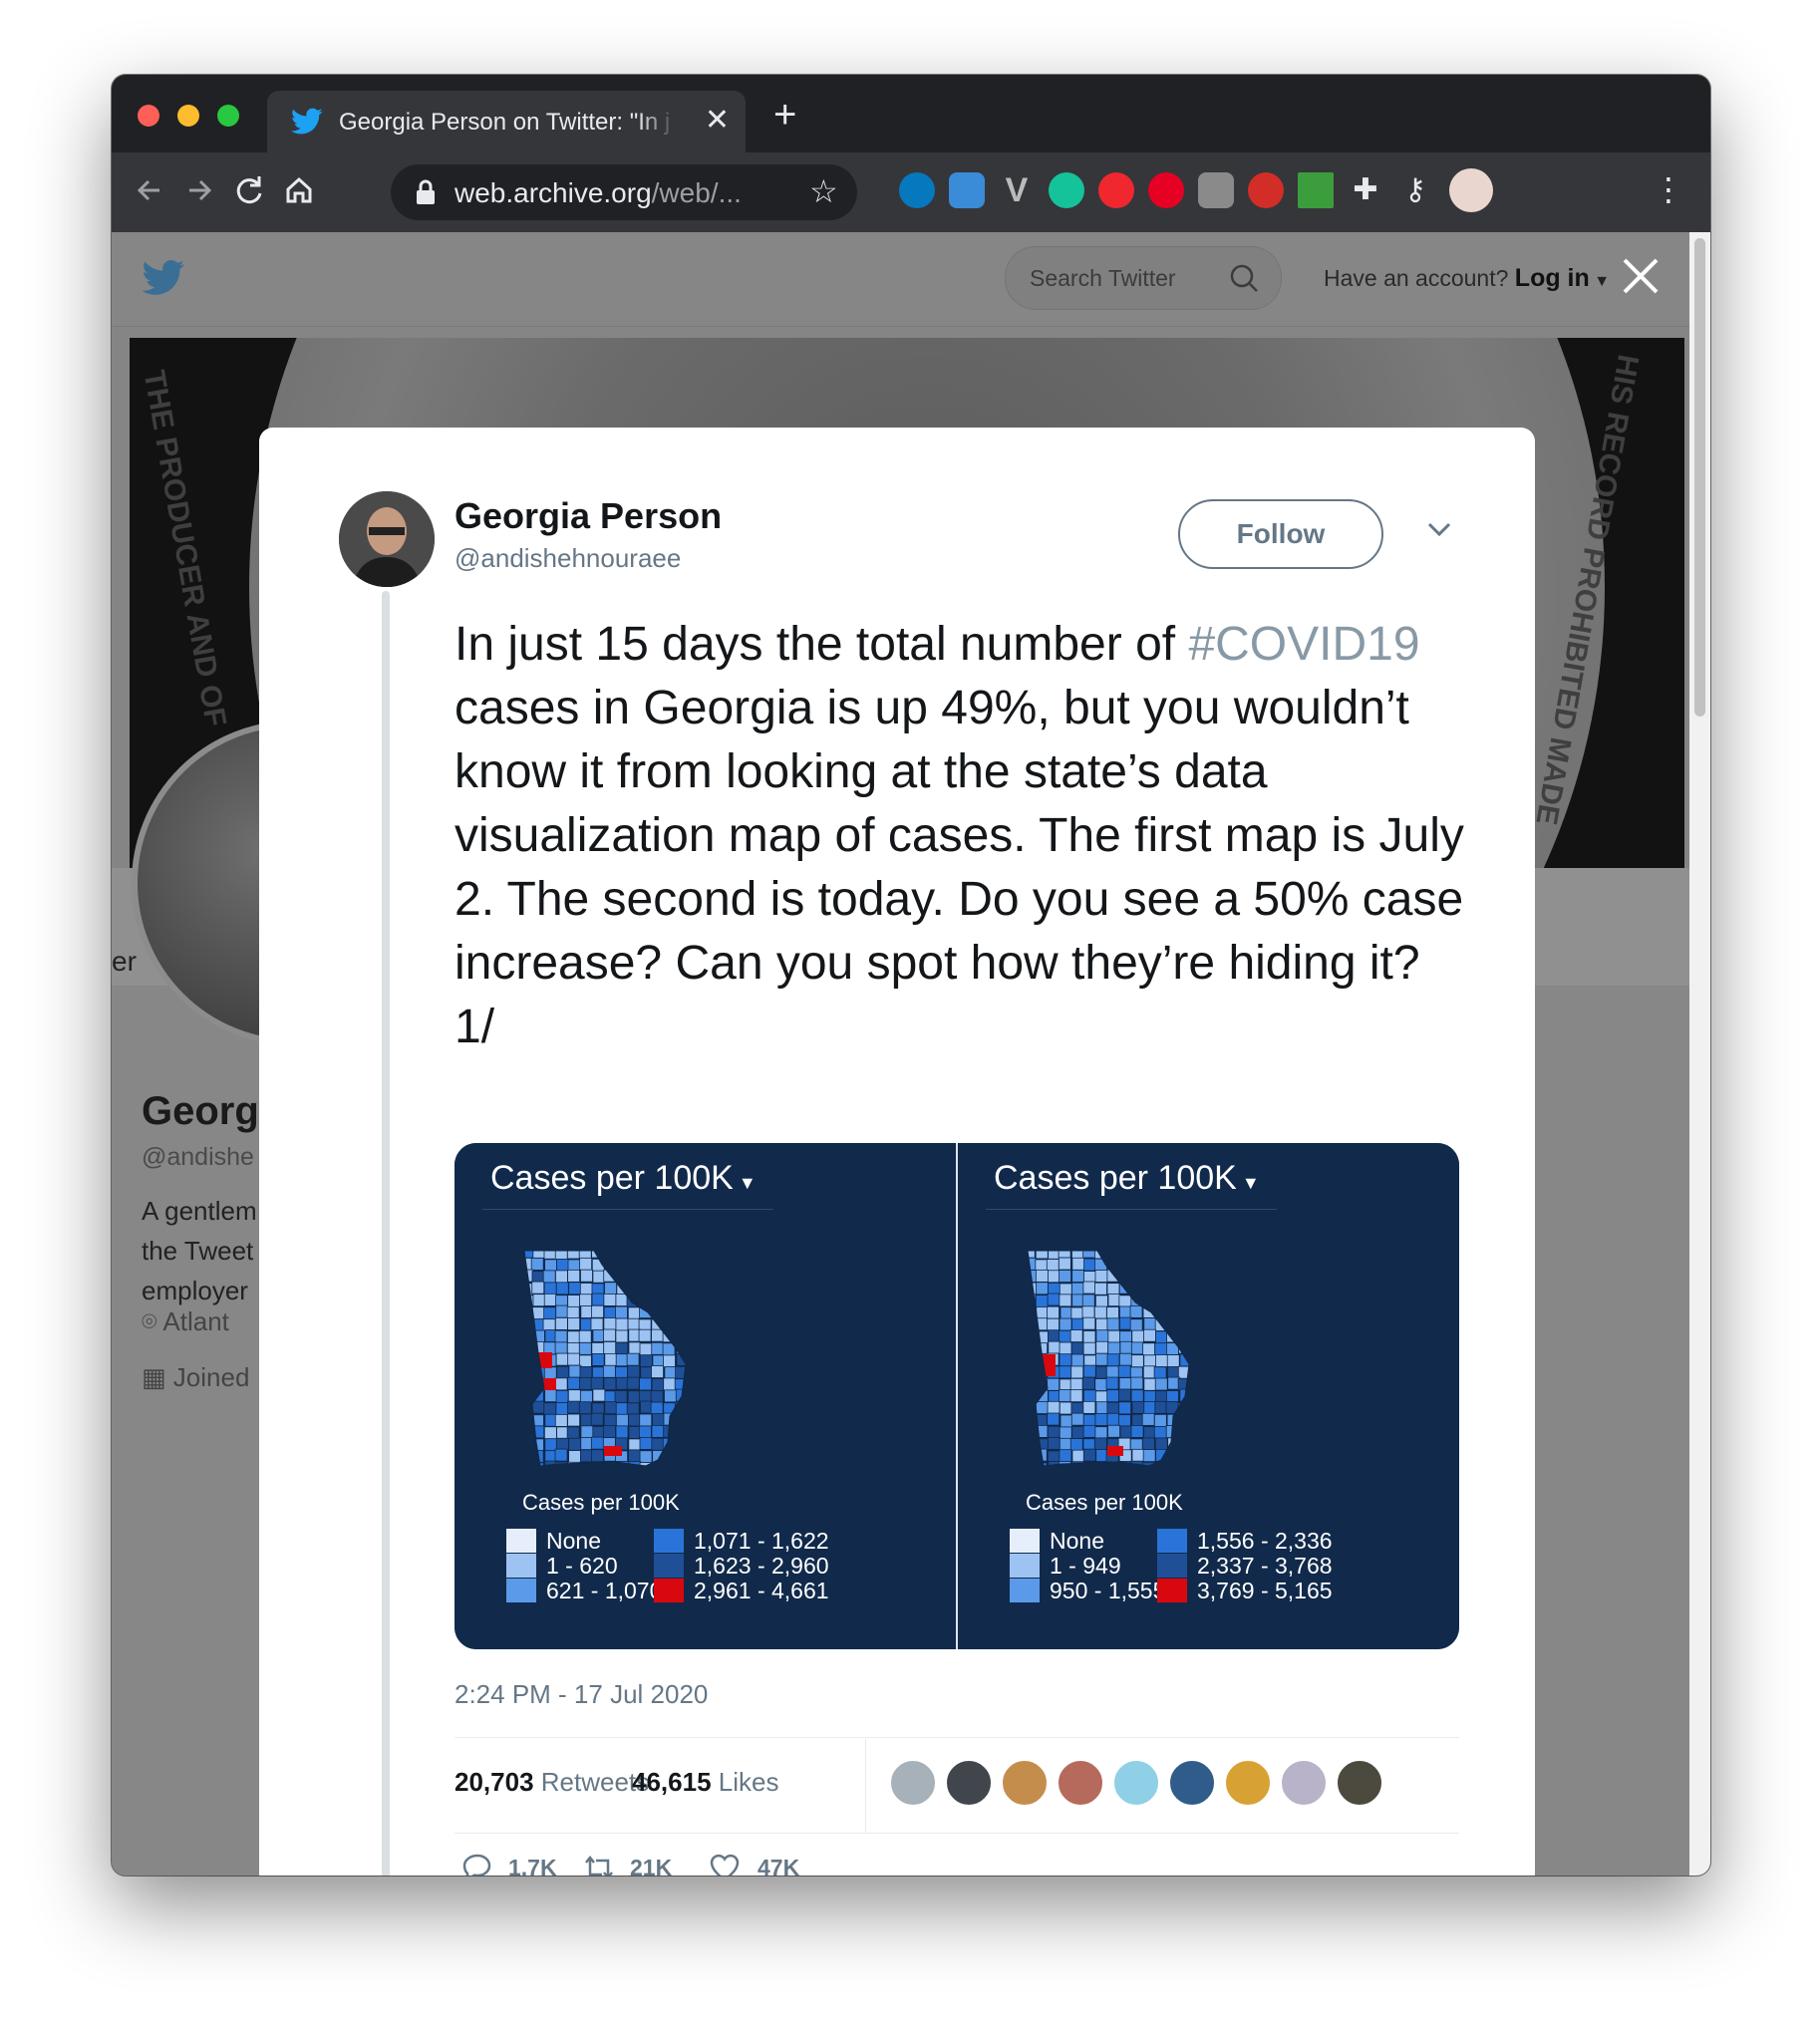 The image size is (1820, 2021). I want to click on login-caret-icon: ▼, so click(1600, 281).